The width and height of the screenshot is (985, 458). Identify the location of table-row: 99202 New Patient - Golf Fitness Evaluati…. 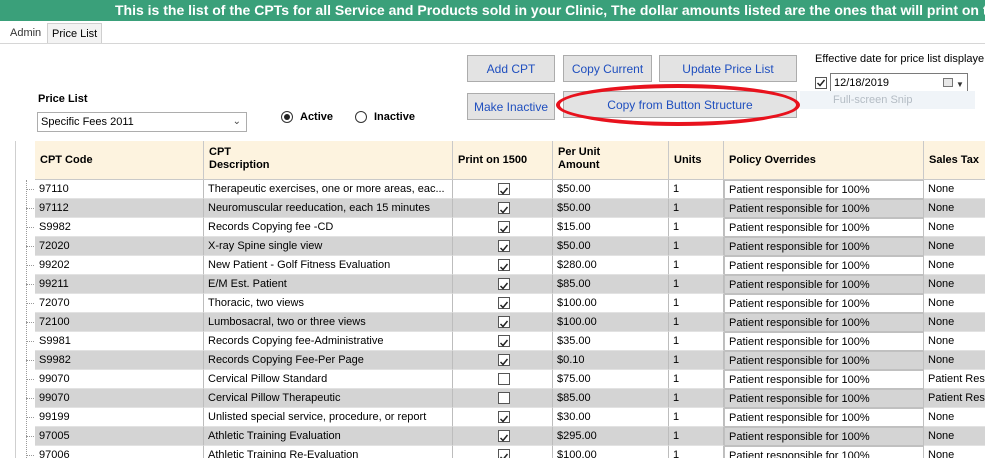
(500, 265).